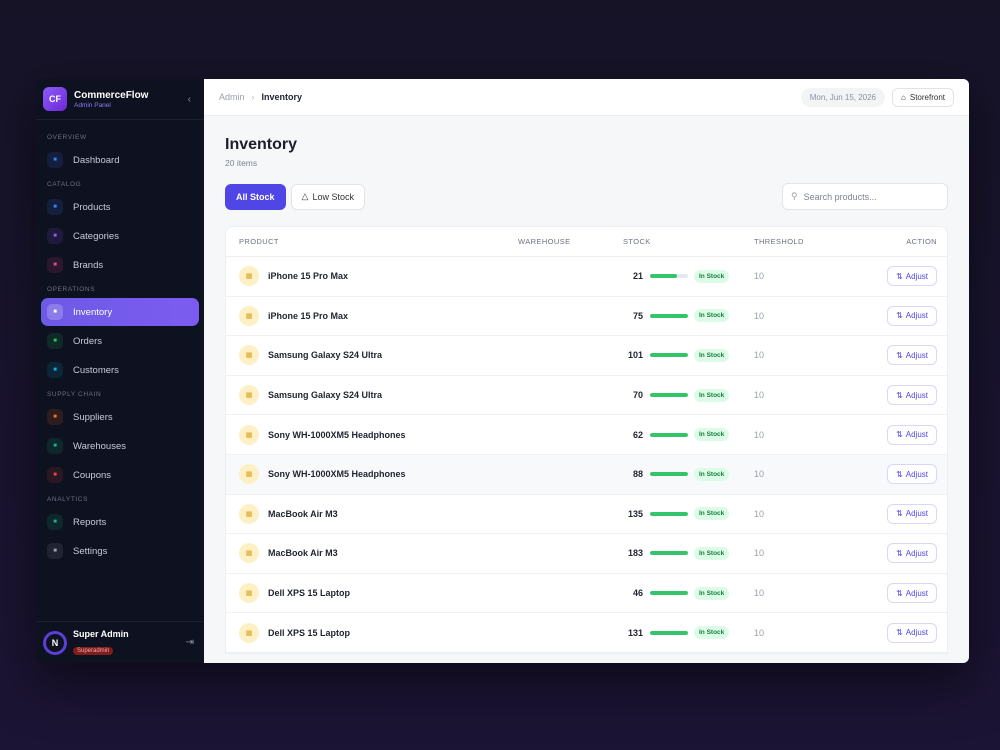 Image resolution: width=1000 pixels, height=750 pixels. I want to click on sidebar-item-reports: ■ Reports, so click(120, 522).